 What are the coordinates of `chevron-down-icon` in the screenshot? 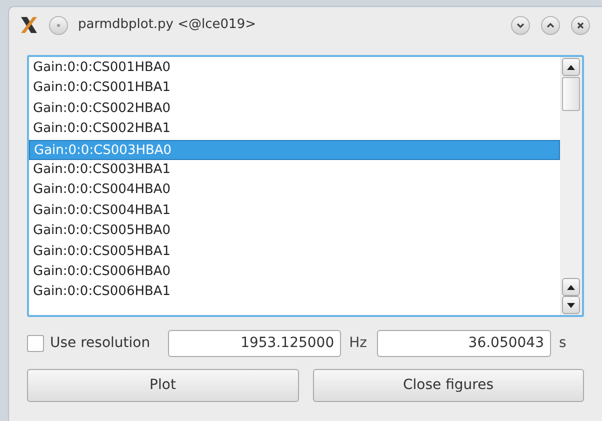 It's located at (520, 25).